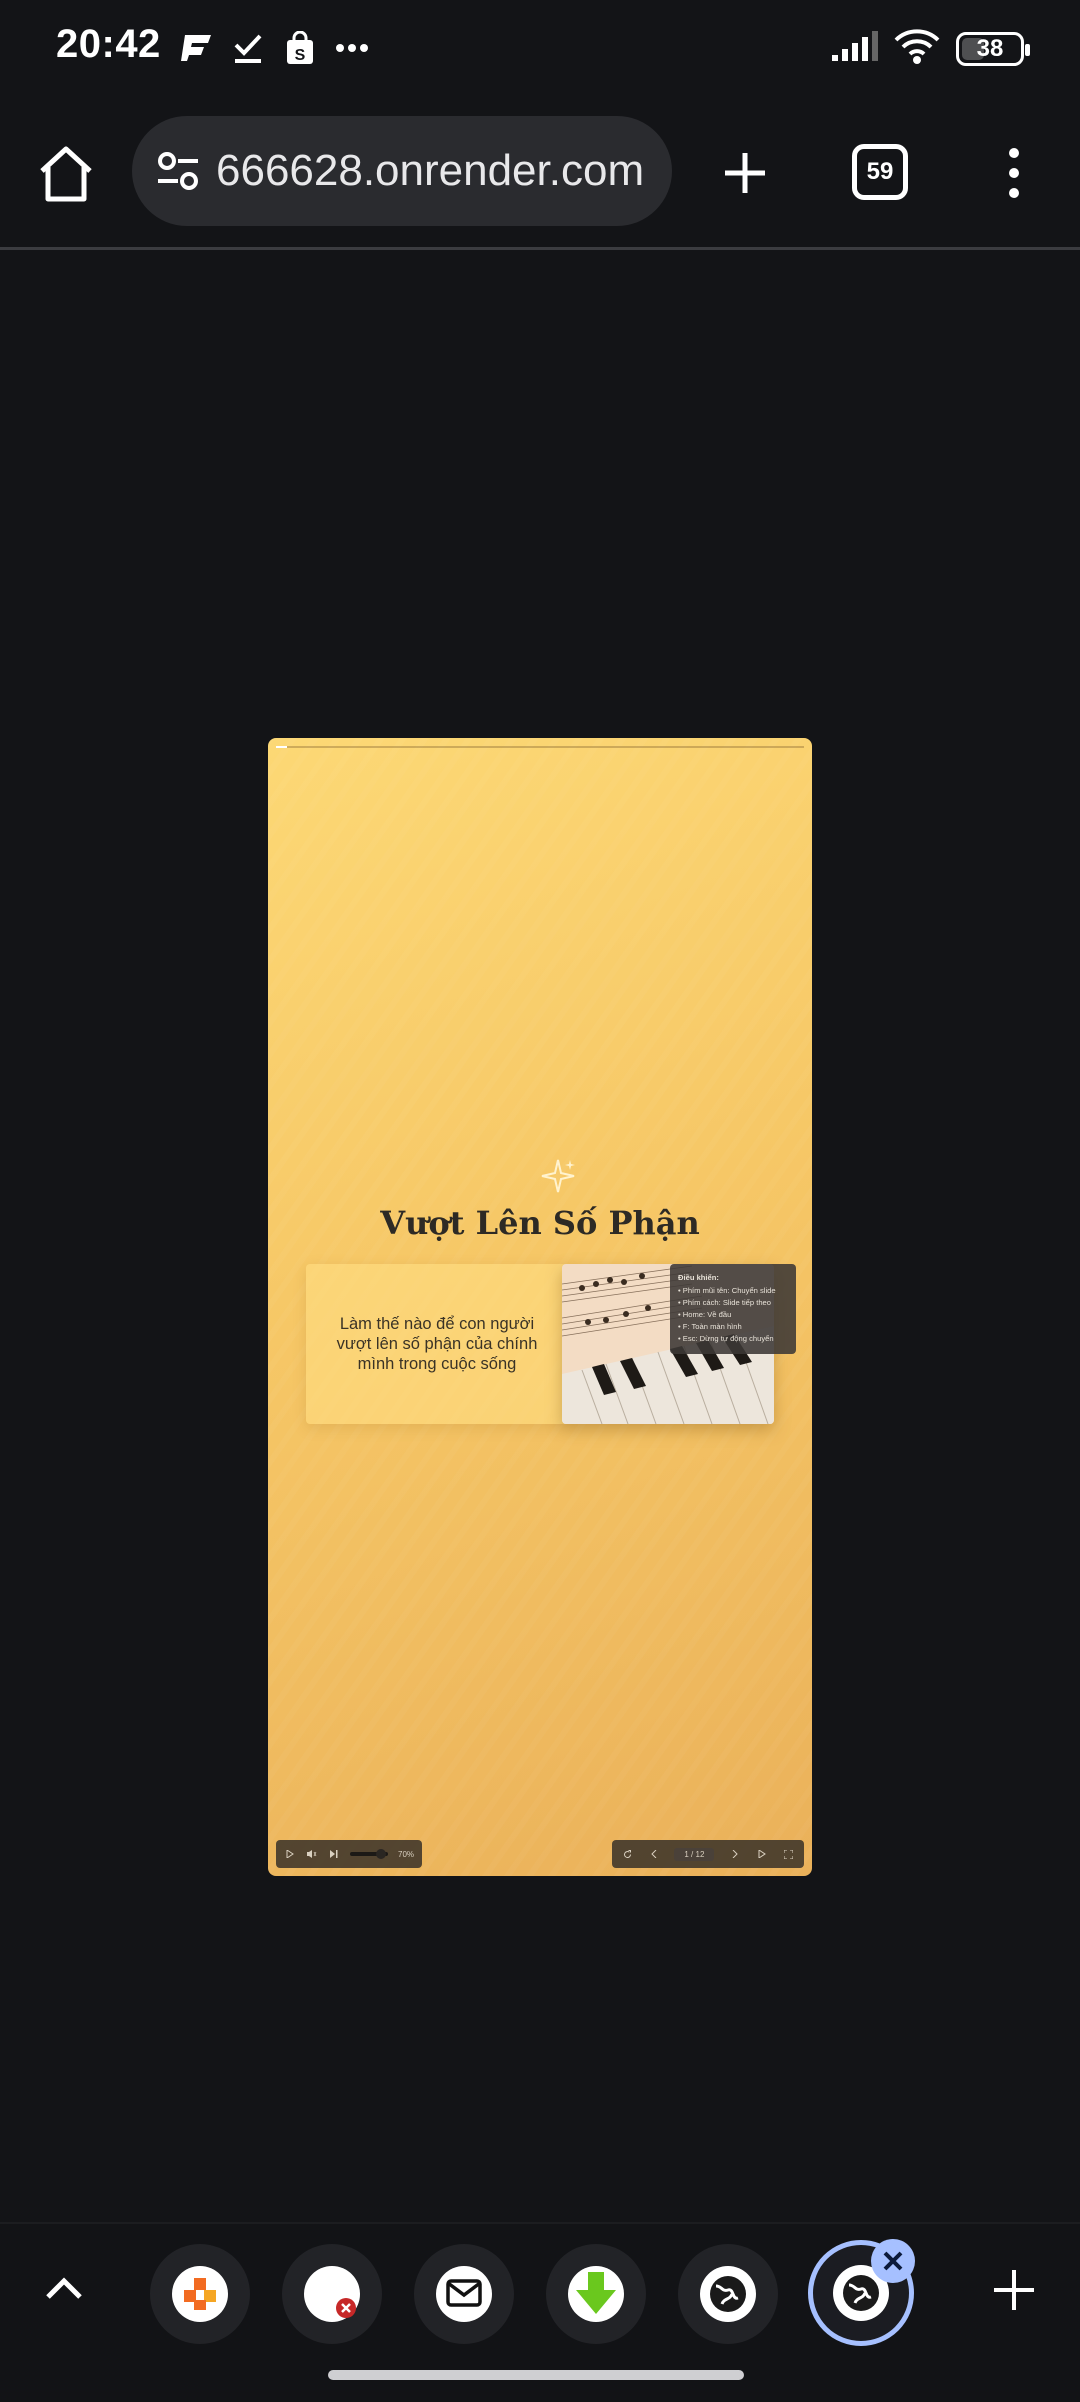 Image resolution: width=1080 pixels, height=2402 pixels. I want to click on signal-icon, so click(855, 48).